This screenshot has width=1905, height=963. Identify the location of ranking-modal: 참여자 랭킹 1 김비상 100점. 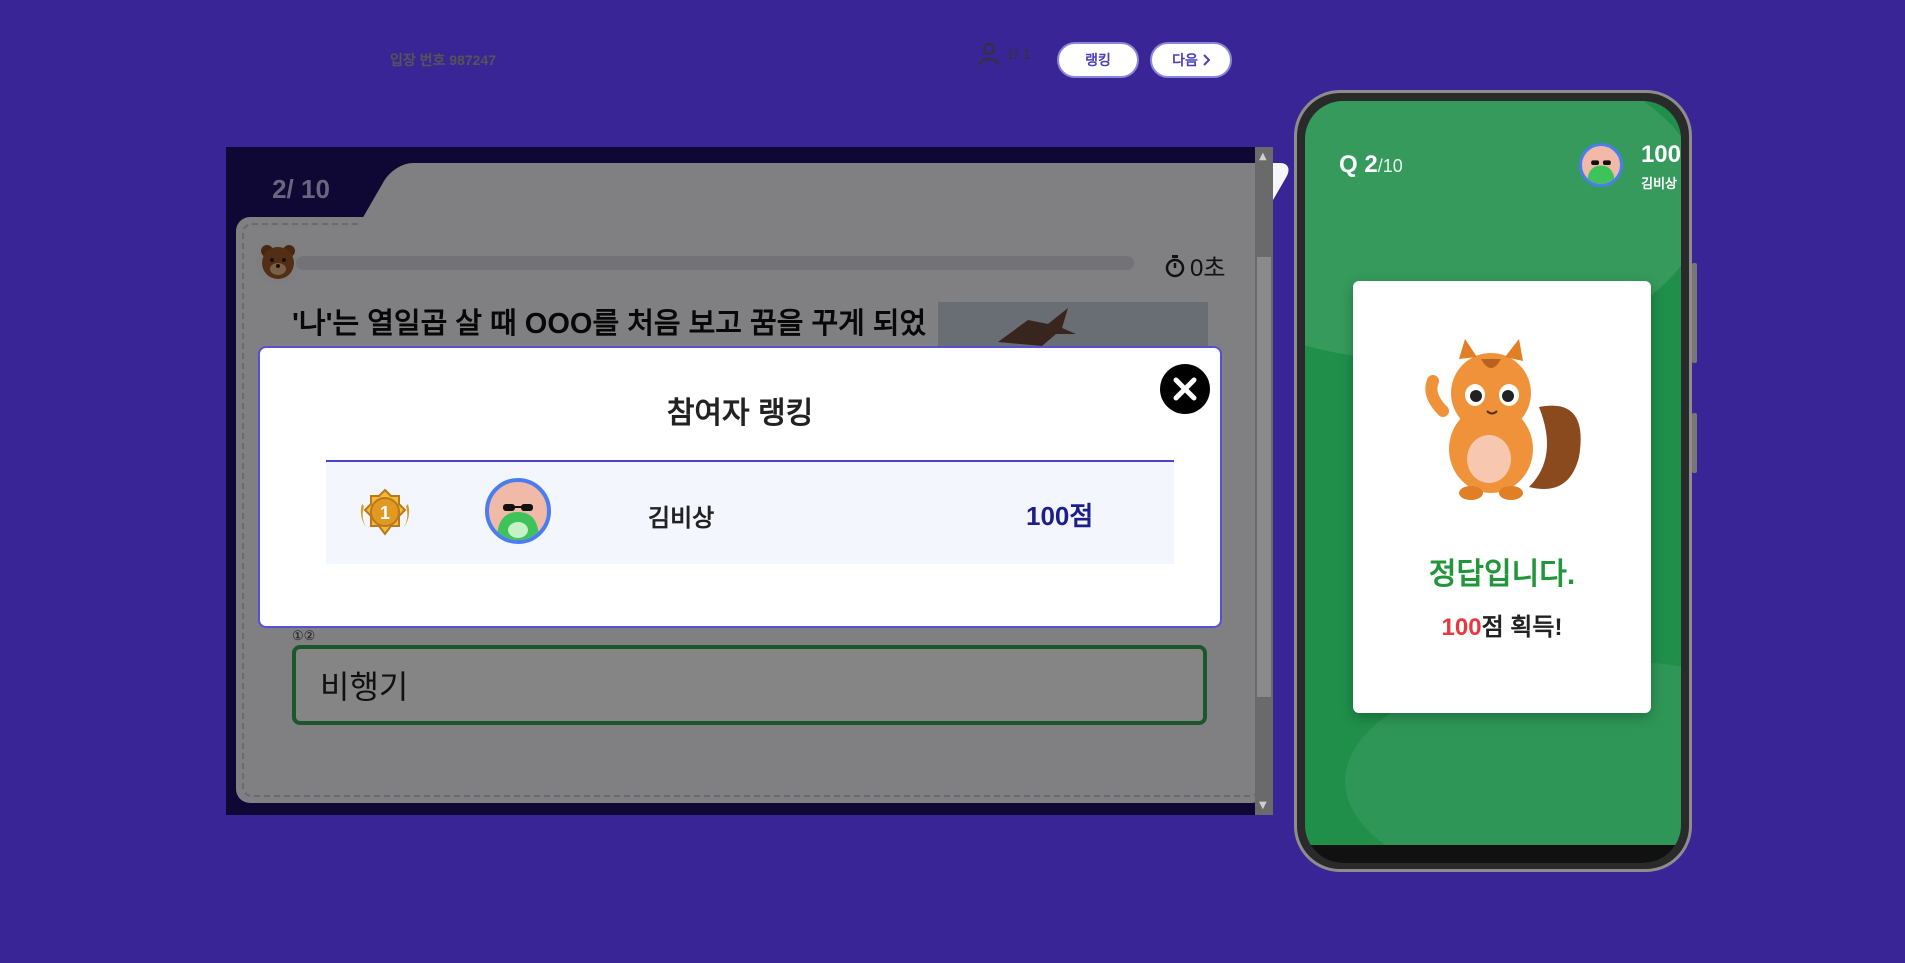
(740, 487).